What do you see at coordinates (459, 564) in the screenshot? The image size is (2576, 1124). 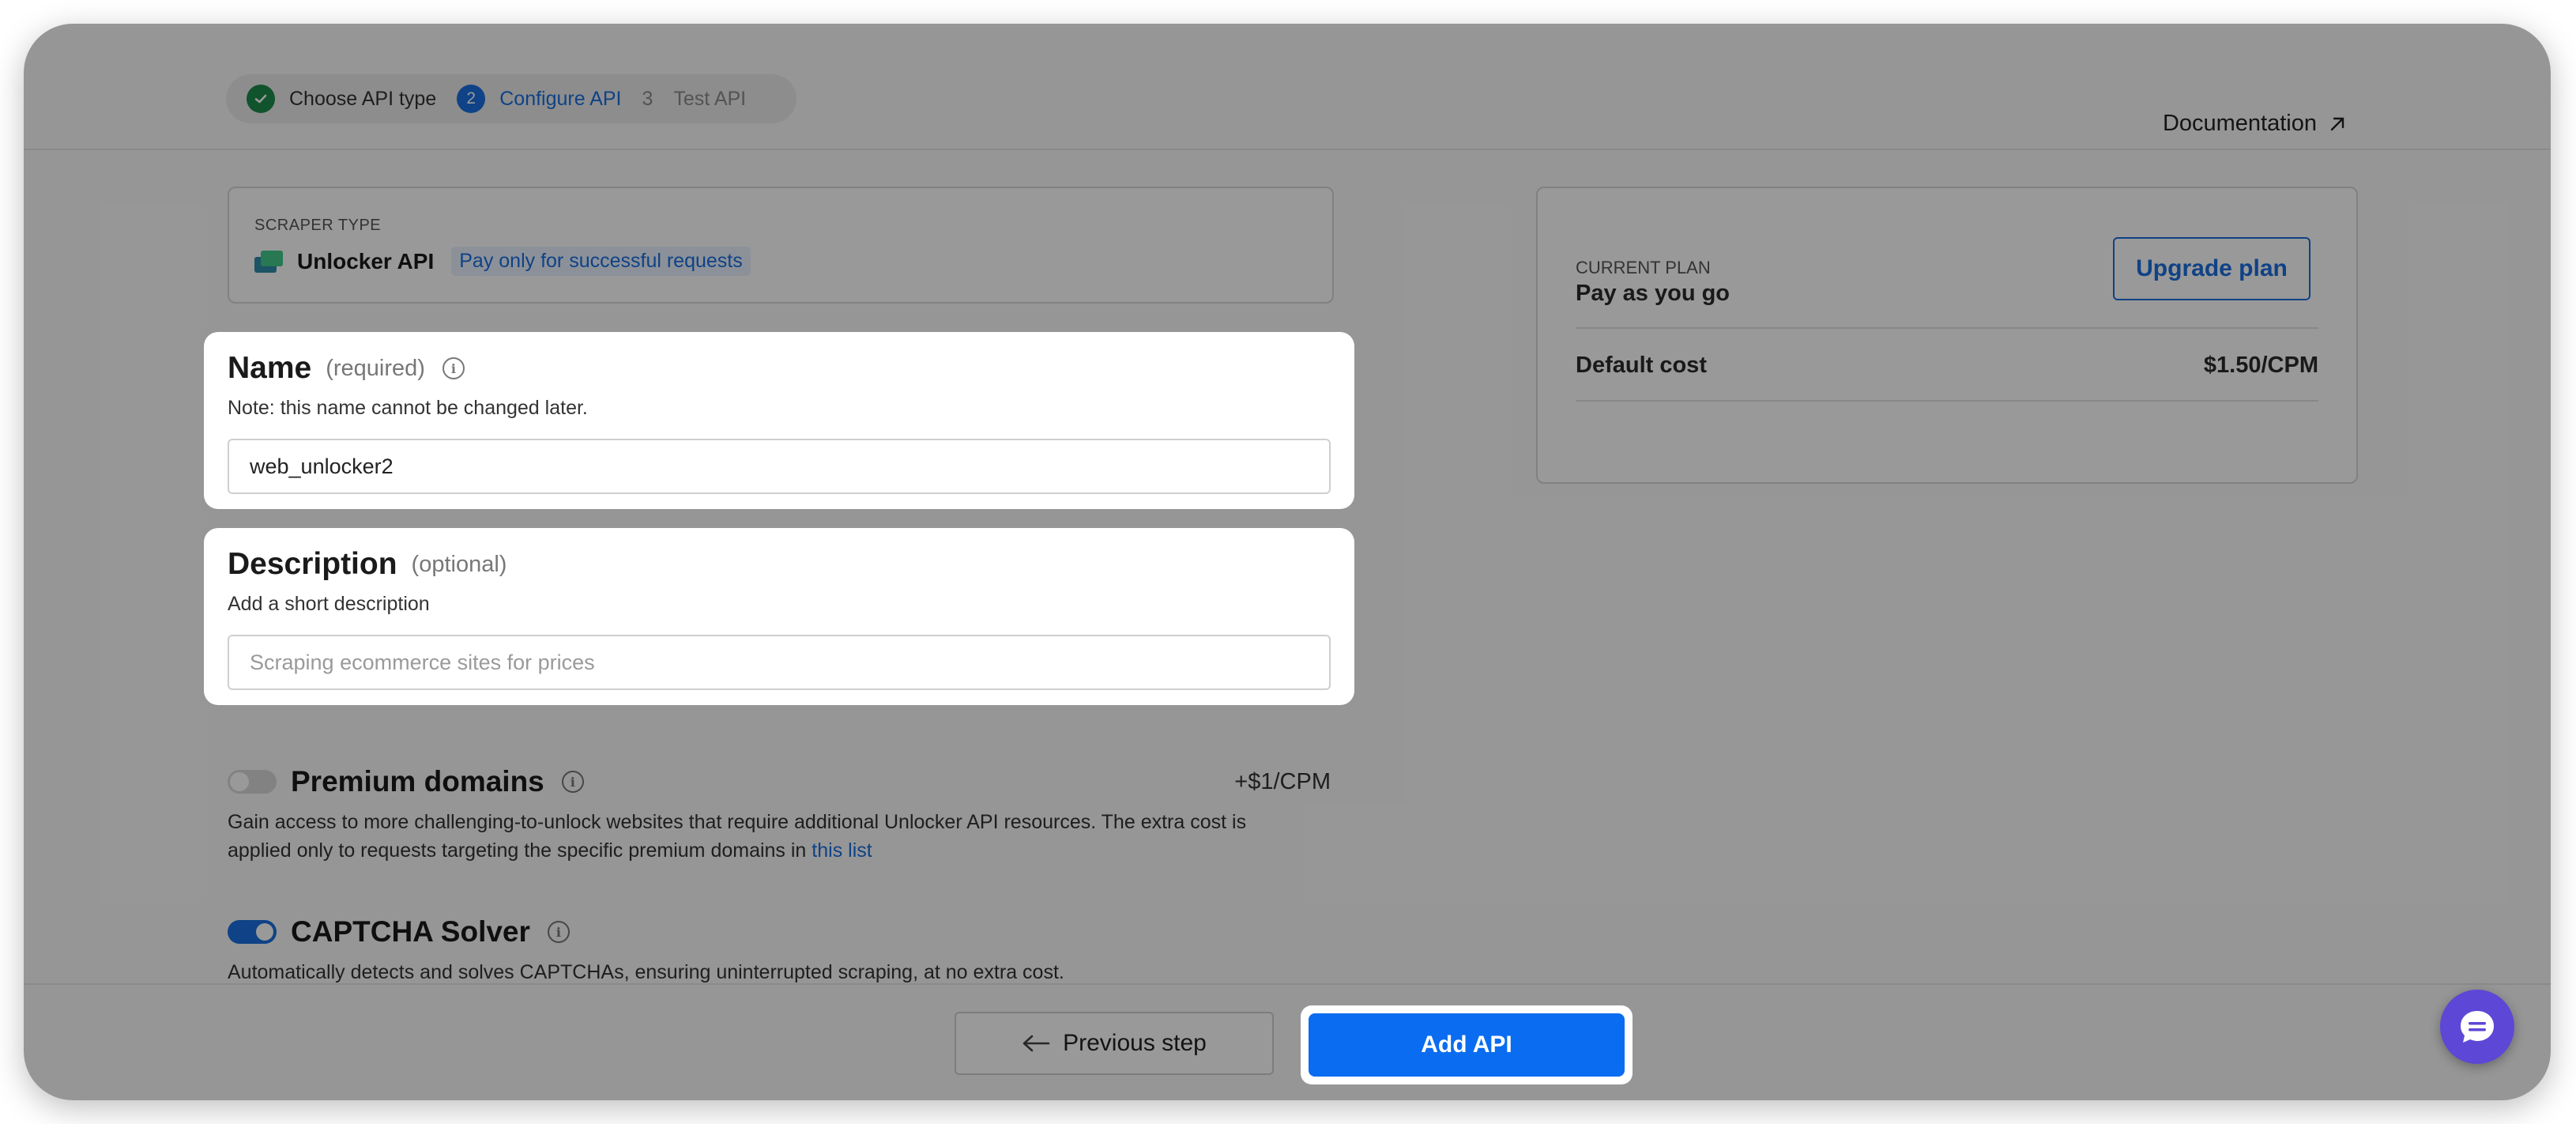 I see `description-field-hint: (optional)` at bounding box center [459, 564].